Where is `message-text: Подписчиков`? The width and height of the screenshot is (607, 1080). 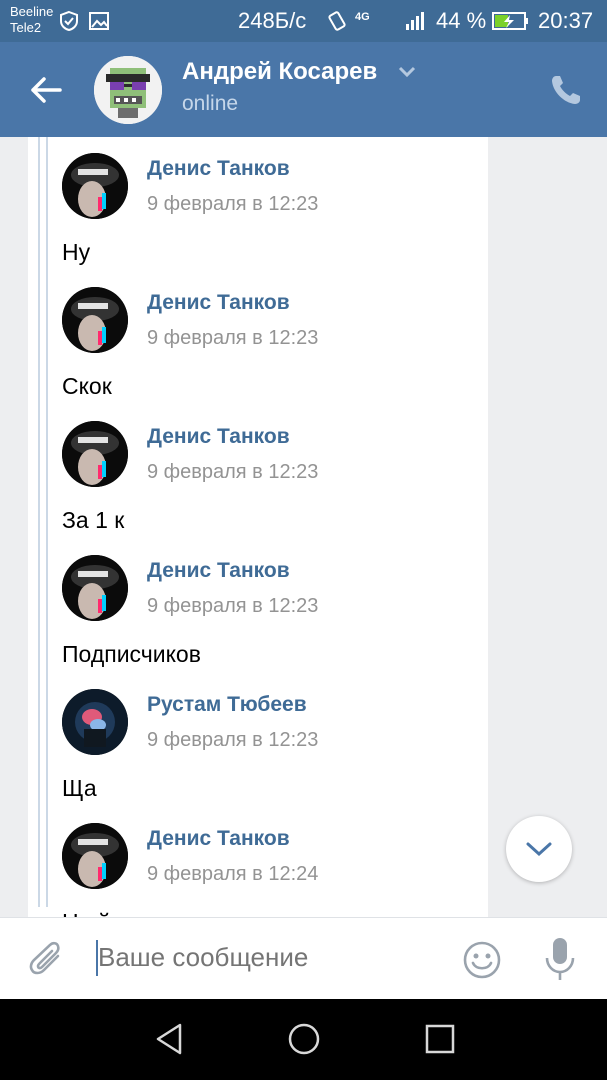 message-text: Подписчиков is located at coordinates (131, 654).